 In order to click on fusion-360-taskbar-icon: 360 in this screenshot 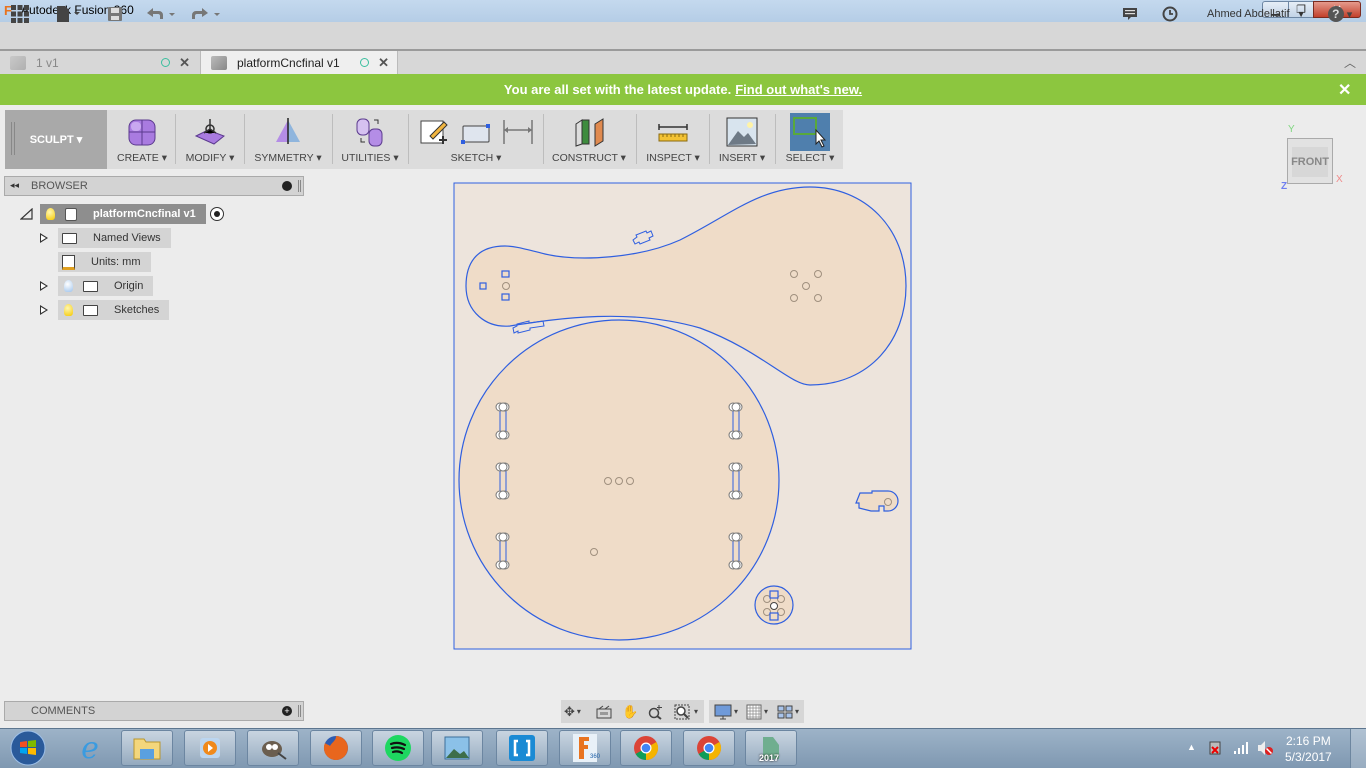, I will do `click(585, 748)`.